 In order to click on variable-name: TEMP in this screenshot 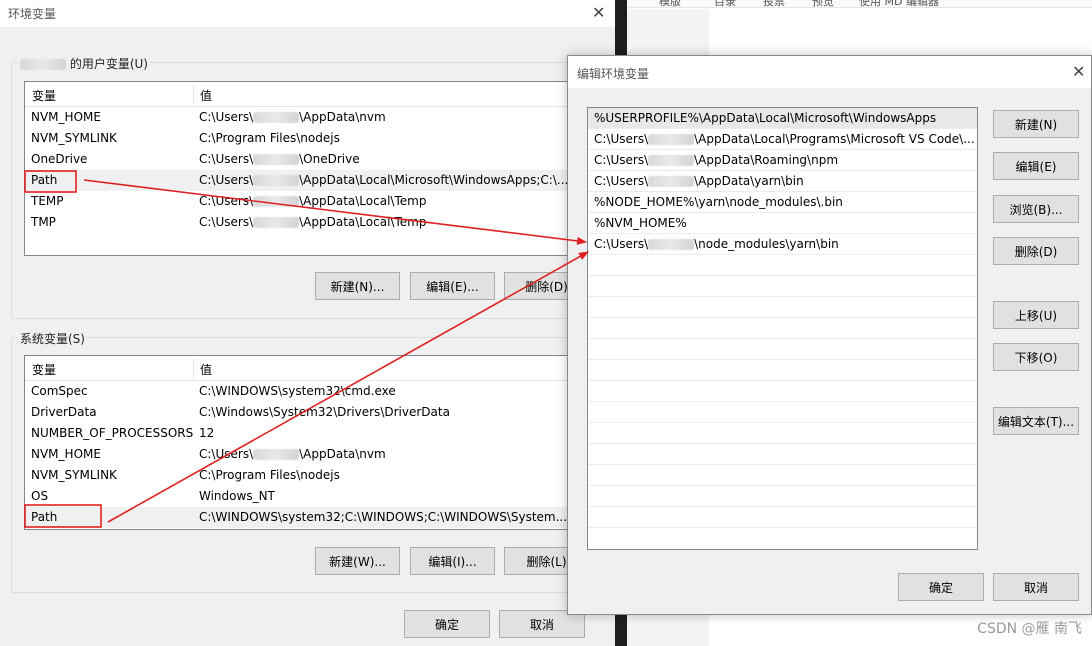, I will do `click(47, 201)`.